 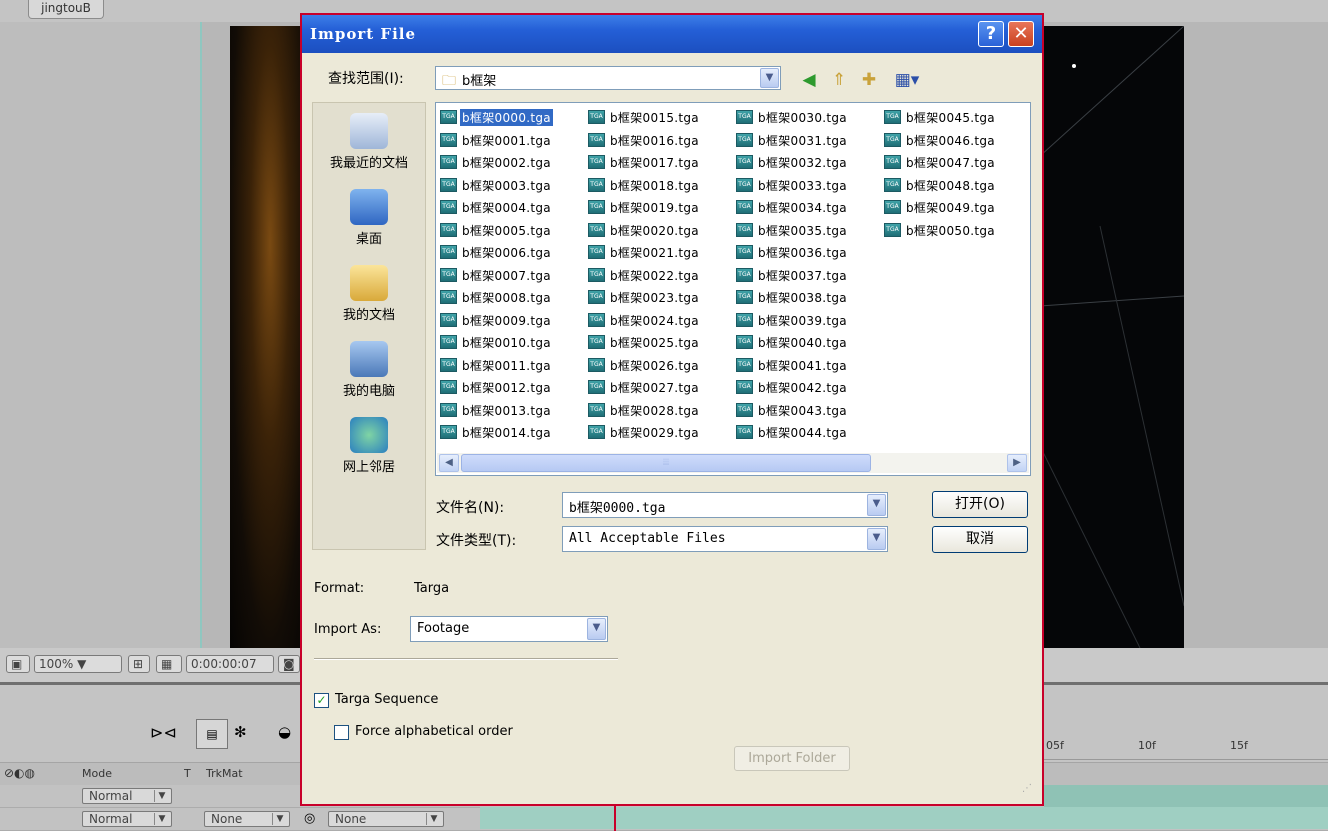 I want to click on file-item: TGA b框架0032.tga, so click(x=806, y=163).